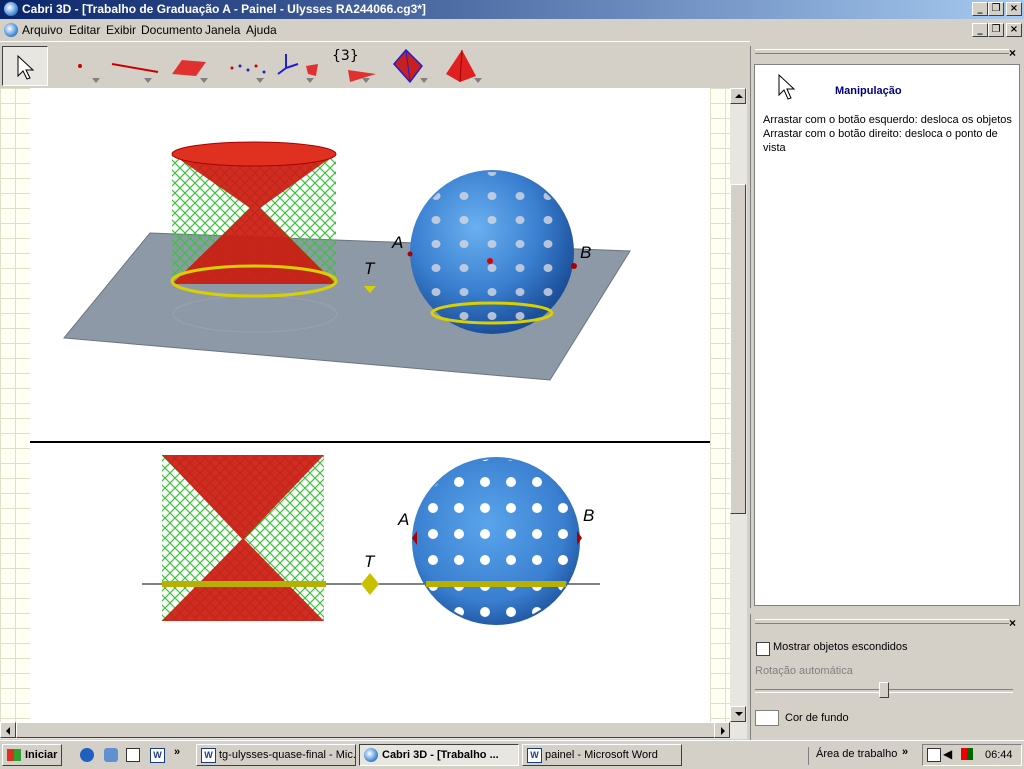 The height and width of the screenshot is (769, 1024). What do you see at coordinates (720, 405) in the screenshot?
I see `grid-margin-right` at bounding box center [720, 405].